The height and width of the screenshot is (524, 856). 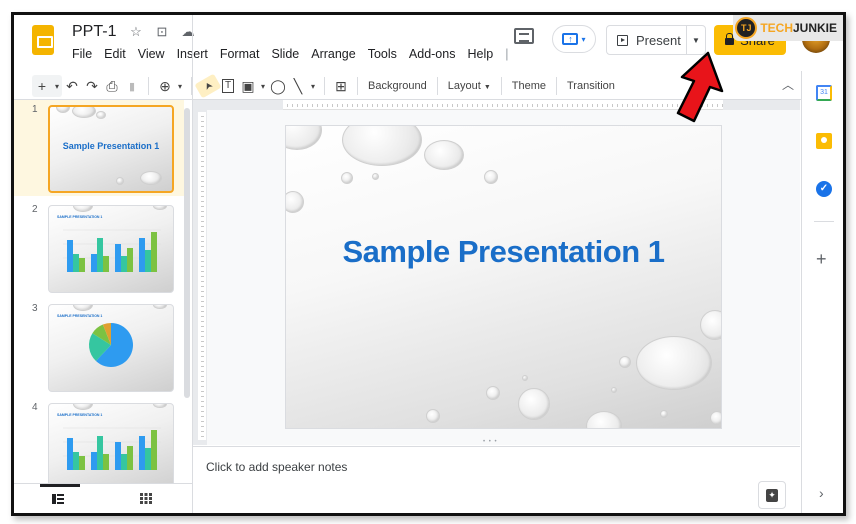 I want to click on slide-thumbnail-row: 4 SAMPLE PRESENTATION 1, so click(x=99, y=440).